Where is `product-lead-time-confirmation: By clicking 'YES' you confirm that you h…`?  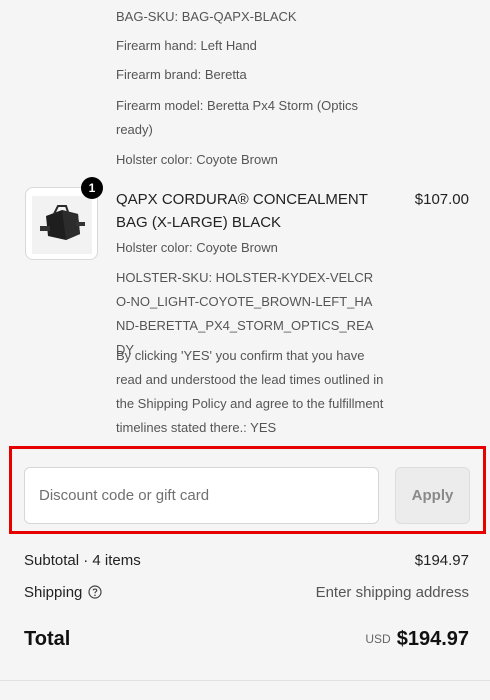
product-lead-time-confirmation: By clicking 'YES' you confirm that you h… is located at coordinates (250, 391).